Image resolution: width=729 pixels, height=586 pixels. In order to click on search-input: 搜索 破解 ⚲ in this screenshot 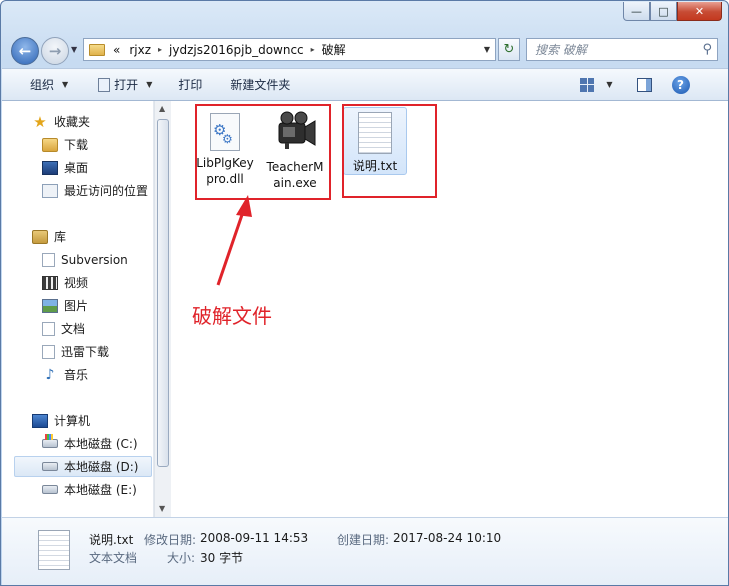, I will do `click(622, 49)`.